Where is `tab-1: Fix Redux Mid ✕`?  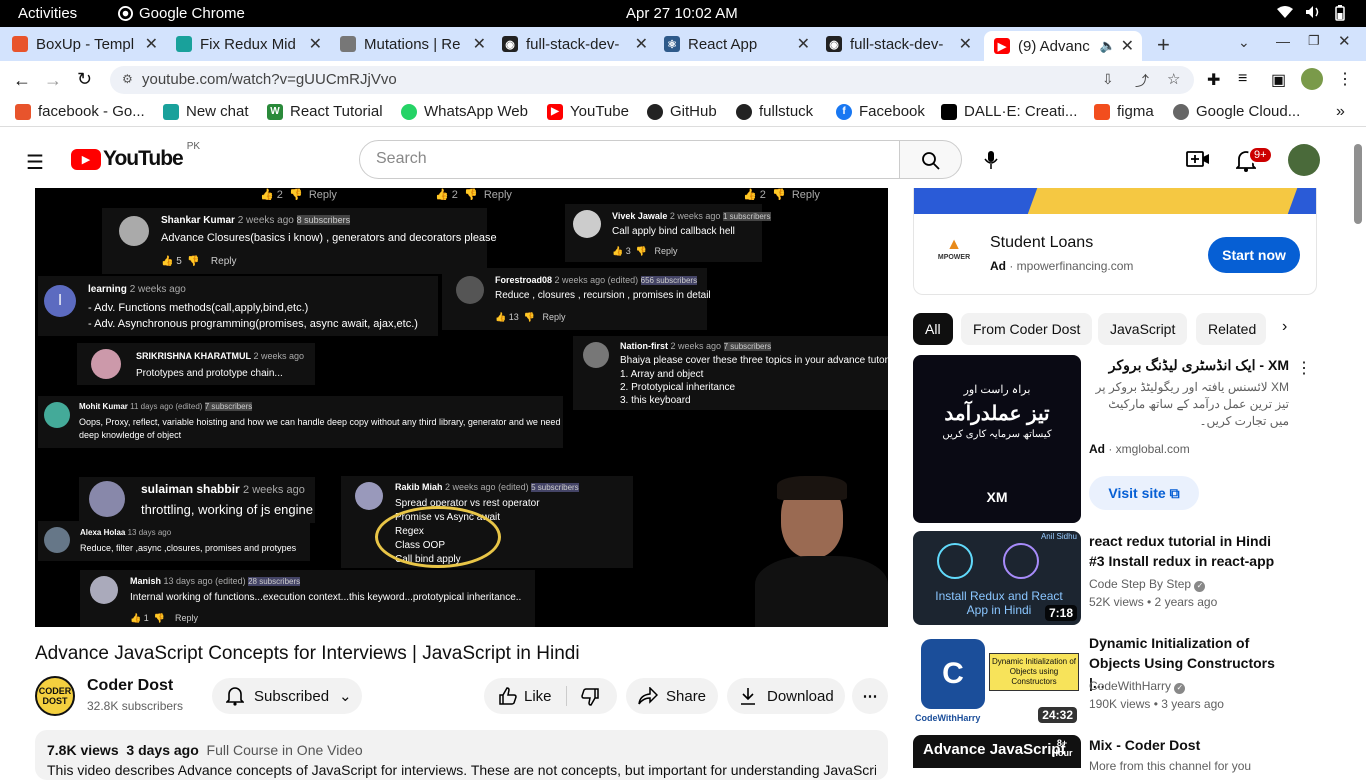 tab-1: Fix Redux Mid ✕ is located at coordinates (251, 44).